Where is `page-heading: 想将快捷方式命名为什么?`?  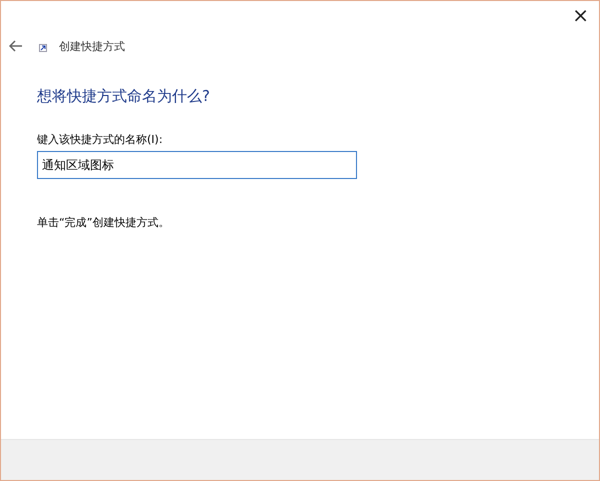 page-heading: 想将快捷方式命名为什么? is located at coordinates (123, 96).